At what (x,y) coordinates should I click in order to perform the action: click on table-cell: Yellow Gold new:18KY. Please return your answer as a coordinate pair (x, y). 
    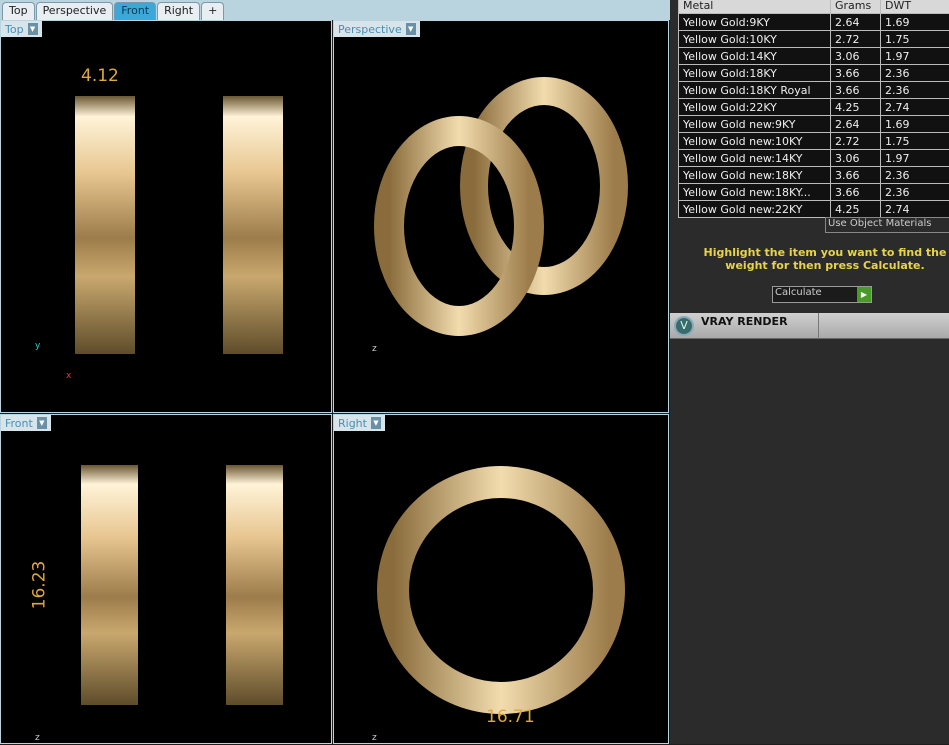
    Looking at the image, I should click on (755, 175).